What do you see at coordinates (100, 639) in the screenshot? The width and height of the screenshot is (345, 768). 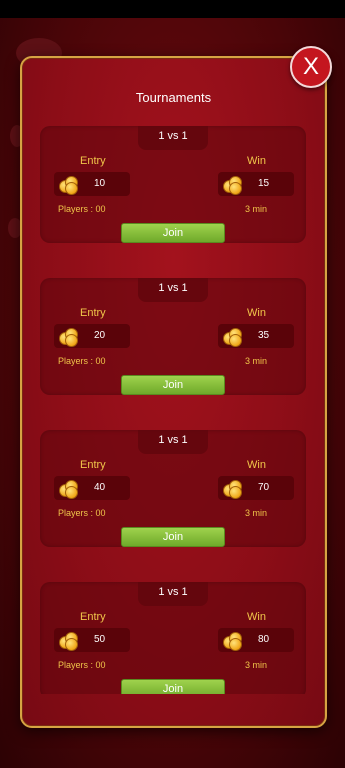 I see `entry-fee-value: 50` at bounding box center [100, 639].